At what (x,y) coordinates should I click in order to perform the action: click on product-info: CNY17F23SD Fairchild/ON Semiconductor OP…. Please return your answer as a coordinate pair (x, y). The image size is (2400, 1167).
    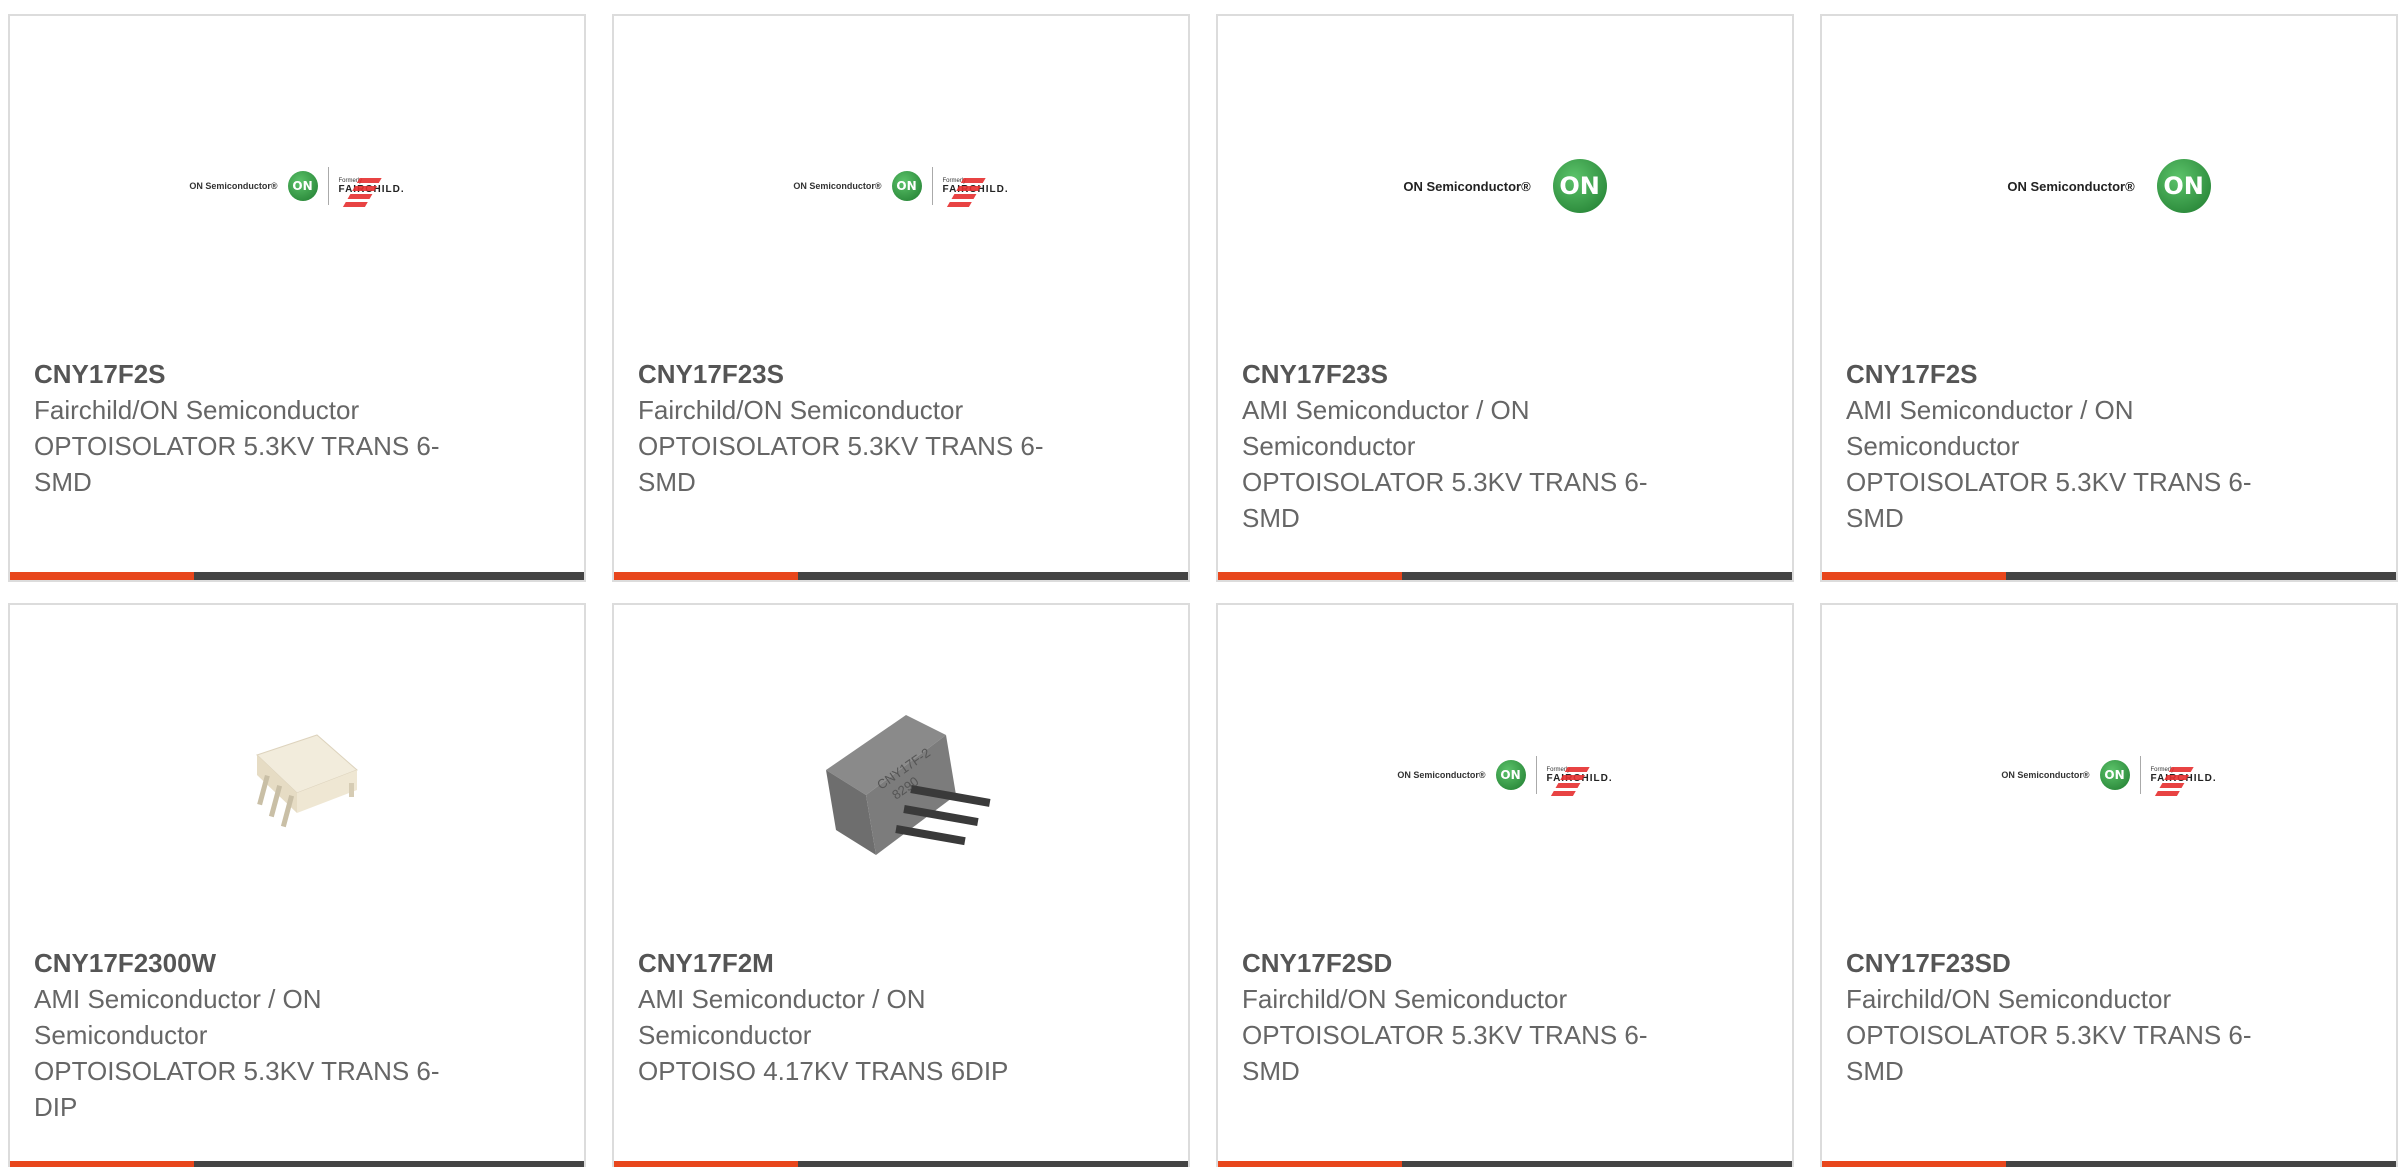
    Looking at the image, I should click on (2056, 1017).